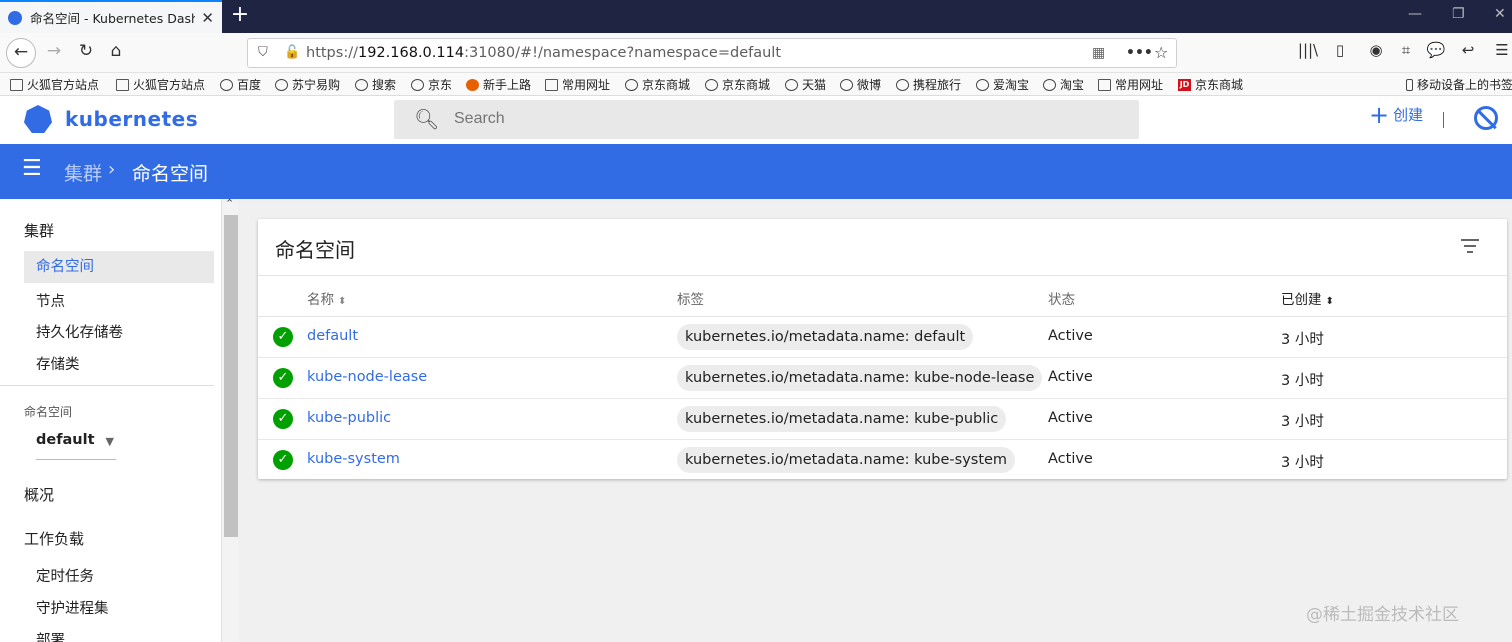  I want to click on bookmark-item: 携程旅行, so click(928, 84).